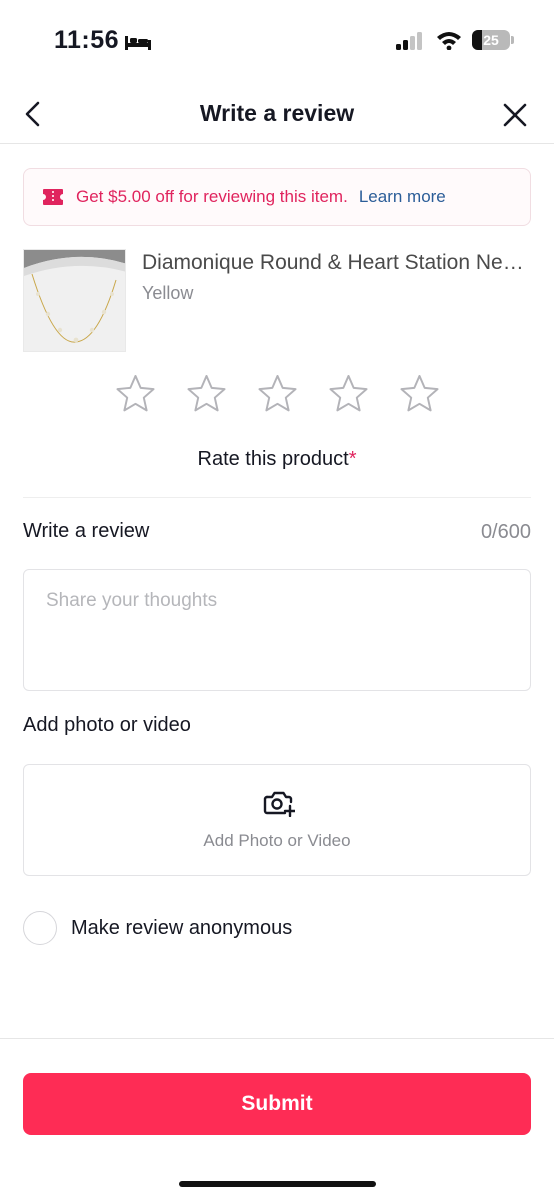 This screenshot has height=1200, width=554. I want to click on cellular-signal-icon, so click(411, 40).